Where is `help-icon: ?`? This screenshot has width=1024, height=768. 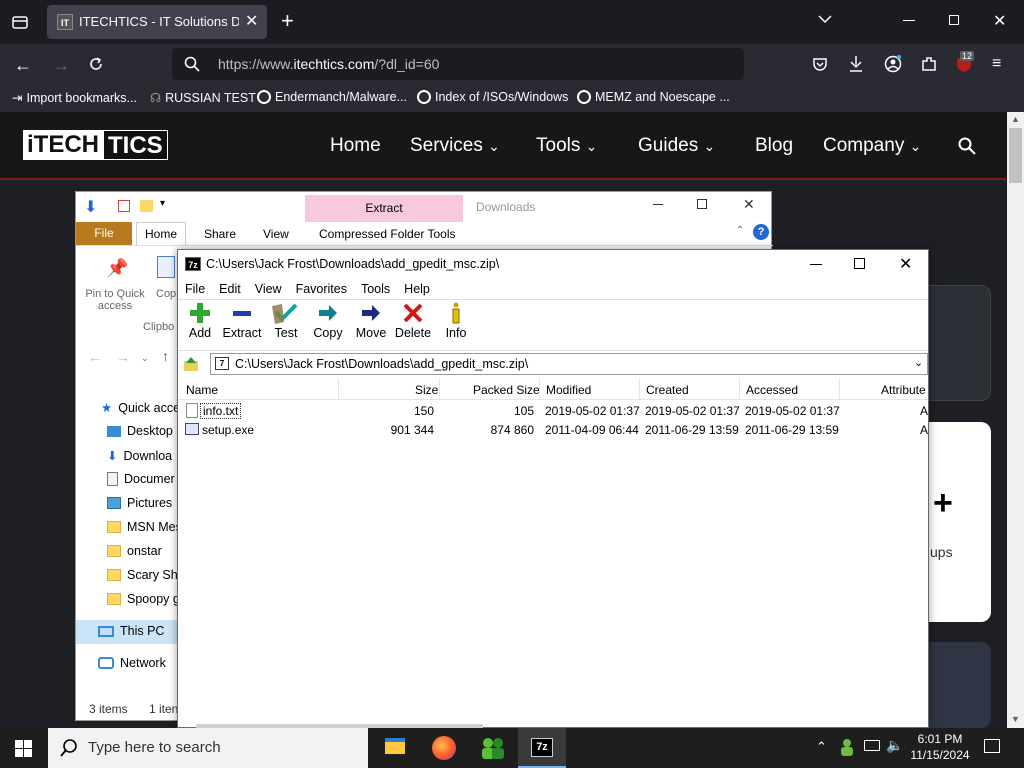
help-icon: ? is located at coordinates (761, 232).